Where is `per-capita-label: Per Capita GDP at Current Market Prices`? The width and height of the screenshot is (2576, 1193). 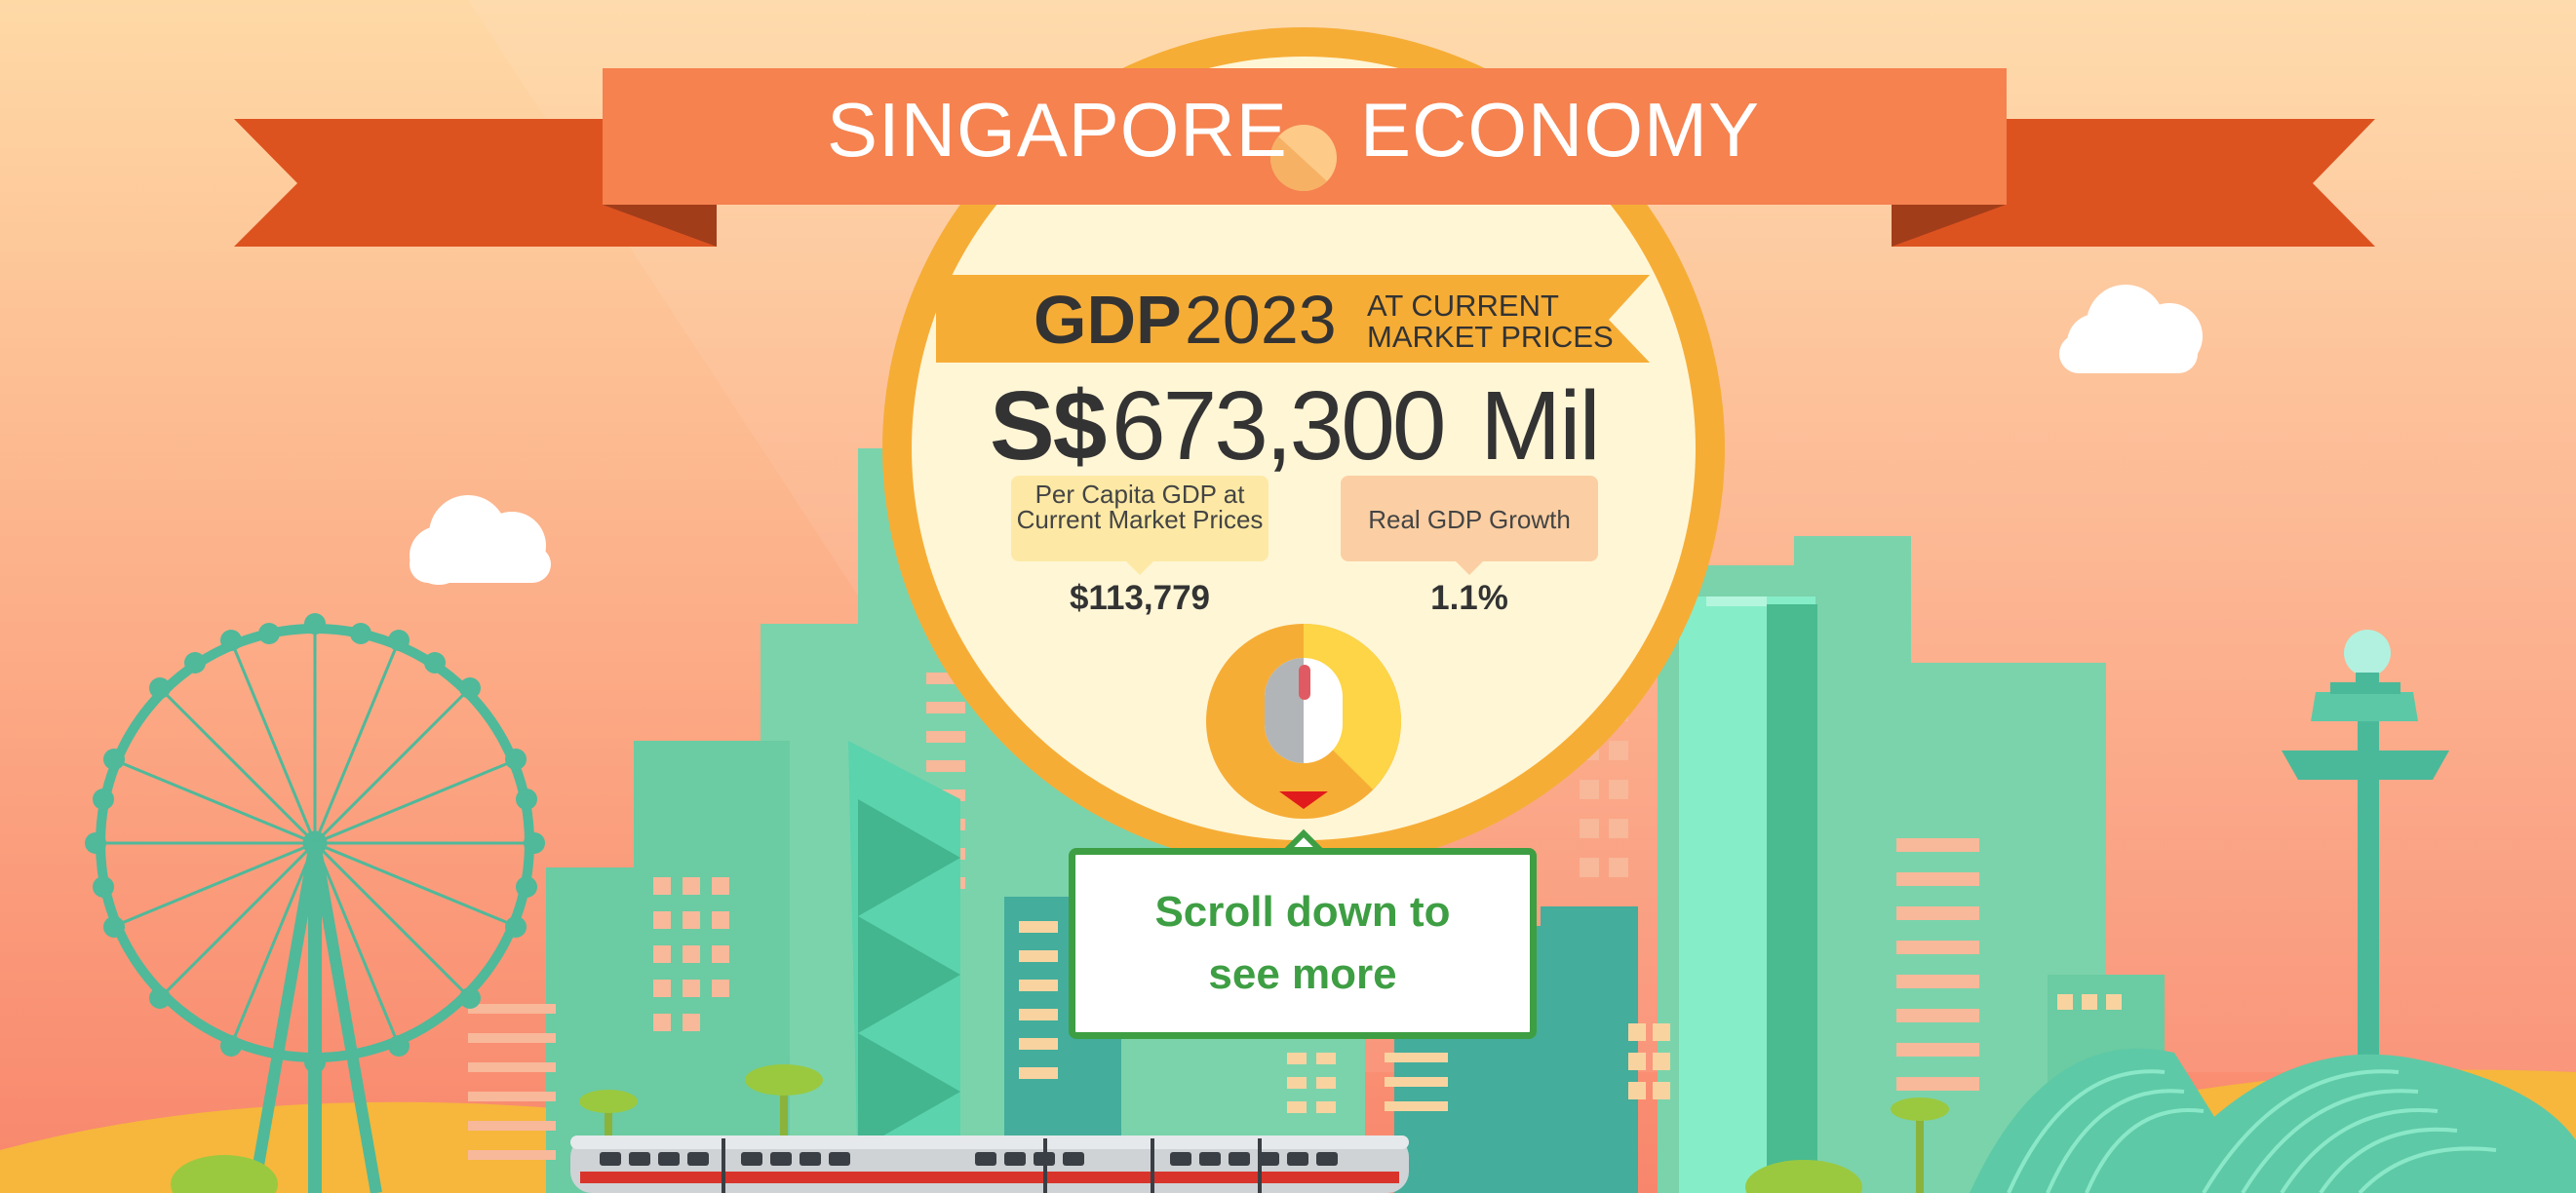
per-capita-label: Per Capita GDP at Current Market Prices is located at coordinates (1140, 507).